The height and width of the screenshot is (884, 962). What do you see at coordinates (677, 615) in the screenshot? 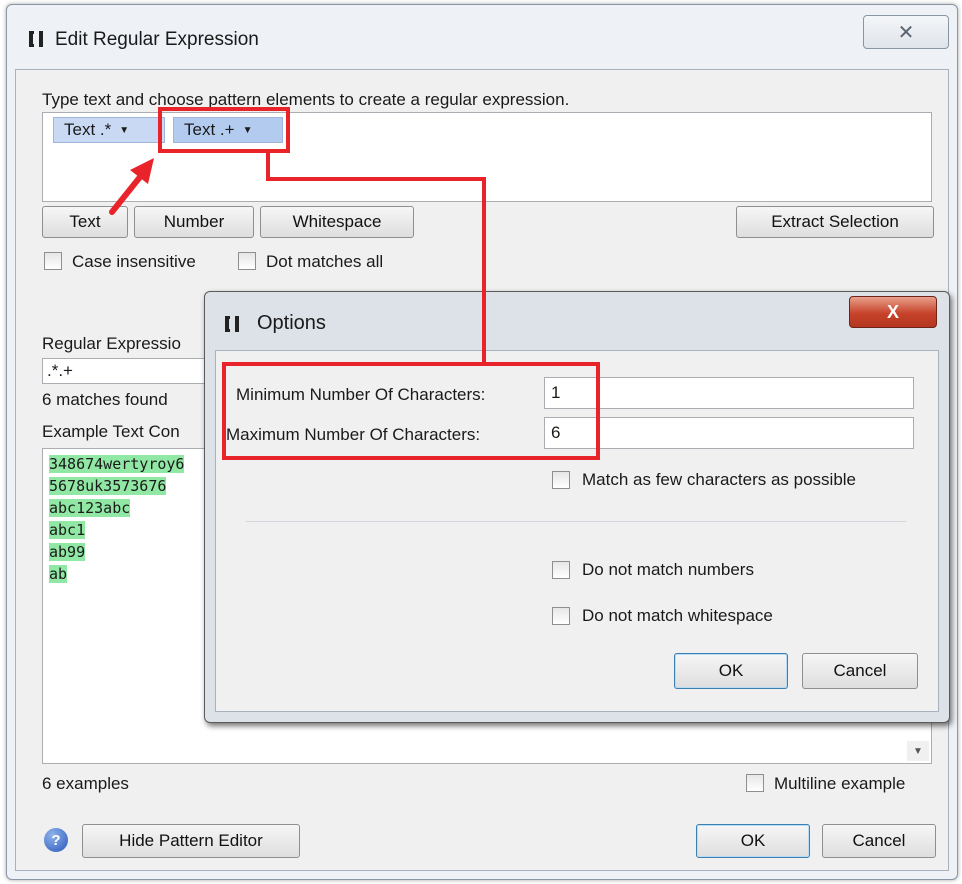
I see `no-whitespace-label: Do not match whitespace` at bounding box center [677, 615].